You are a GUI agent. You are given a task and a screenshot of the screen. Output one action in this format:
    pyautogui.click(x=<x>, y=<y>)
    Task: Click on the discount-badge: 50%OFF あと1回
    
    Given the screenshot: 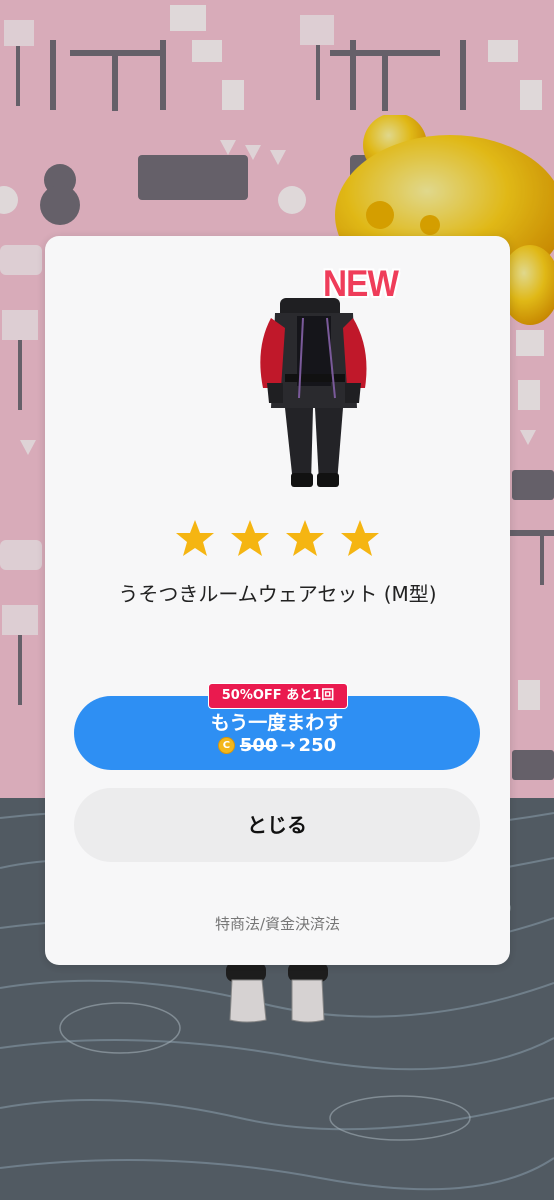 What is the action you would take?
    pyautogui.click(x=278, y=696)
    